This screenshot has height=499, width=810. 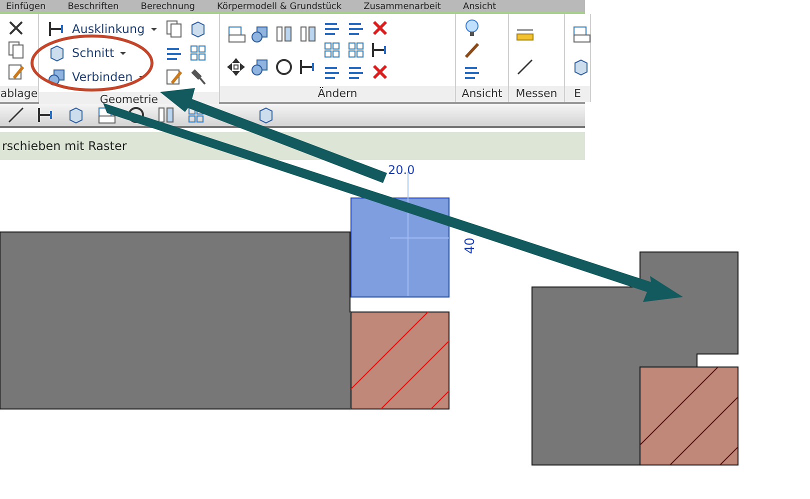 I want to click on ribbon-button: Schnitt, so click(x=102, y=53).